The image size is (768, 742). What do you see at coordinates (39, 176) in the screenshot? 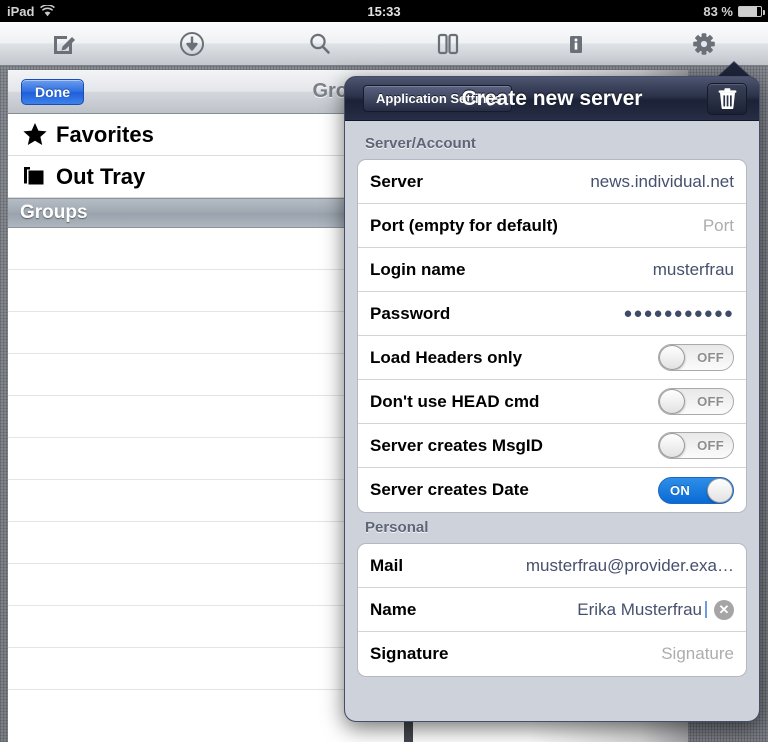
I see `tray-icon` at bounding box center [39, 176].